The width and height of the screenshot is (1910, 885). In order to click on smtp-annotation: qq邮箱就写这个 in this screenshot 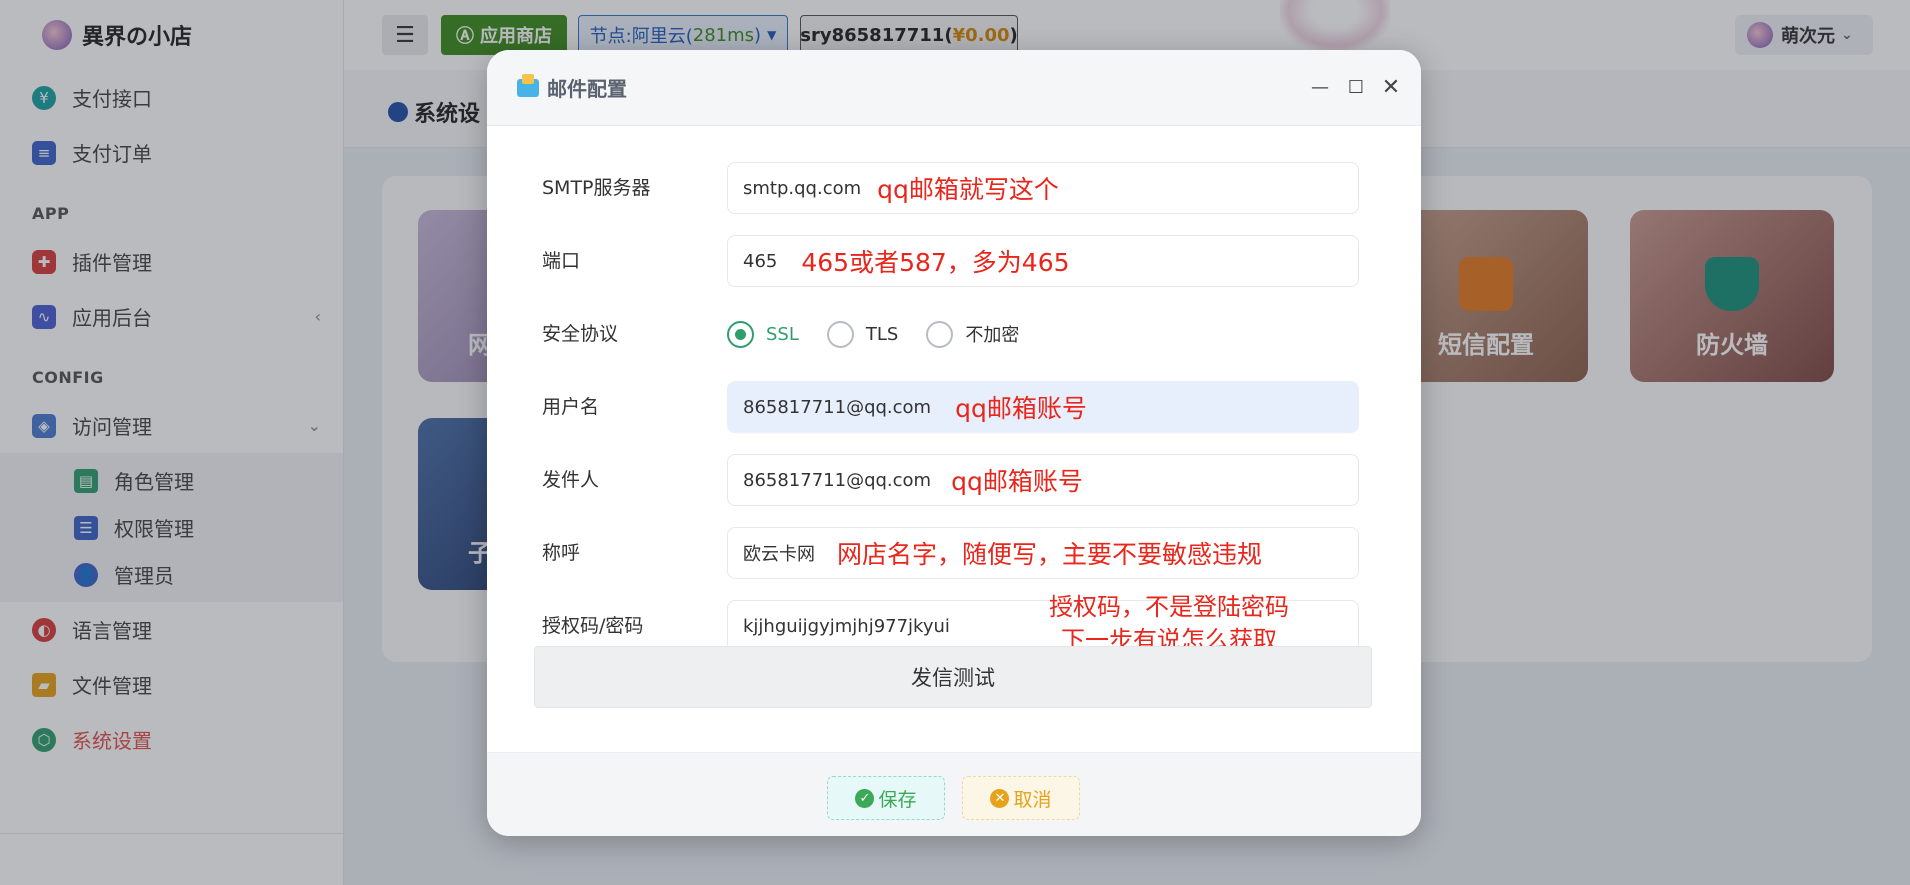, I will do `click(968, 189)`.